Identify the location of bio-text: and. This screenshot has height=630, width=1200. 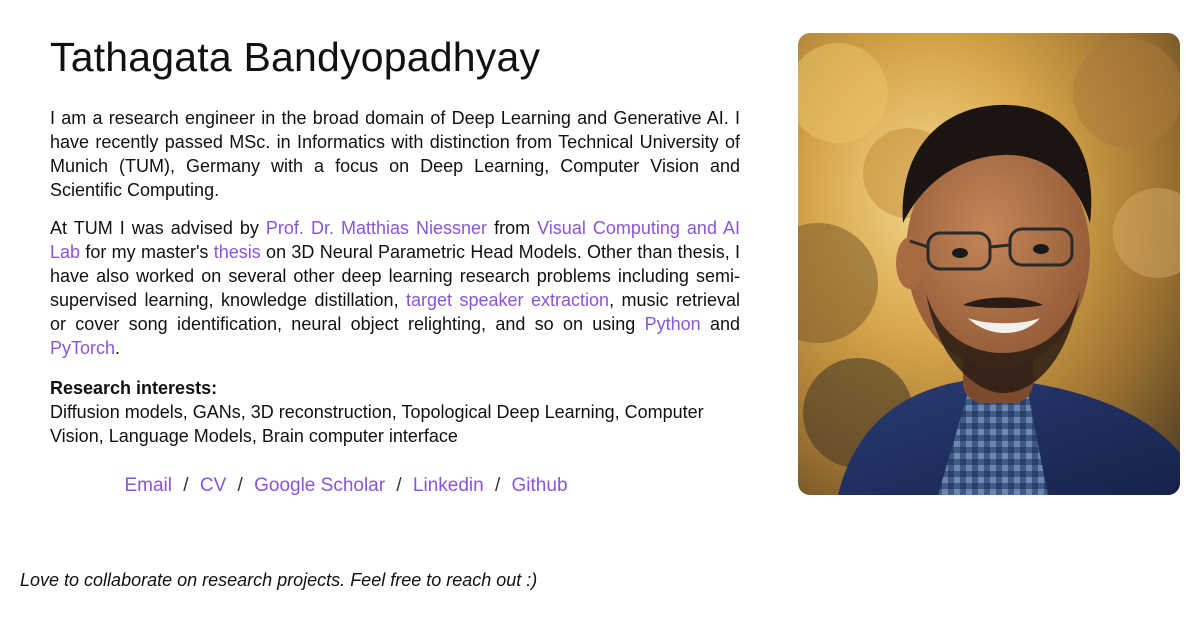
(720, 324).